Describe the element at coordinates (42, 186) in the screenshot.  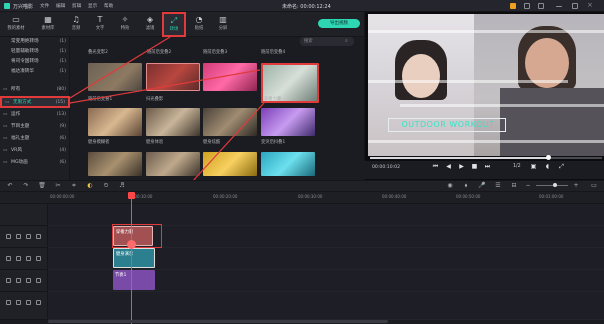
I see `delete-icon: 🗑` at that location.